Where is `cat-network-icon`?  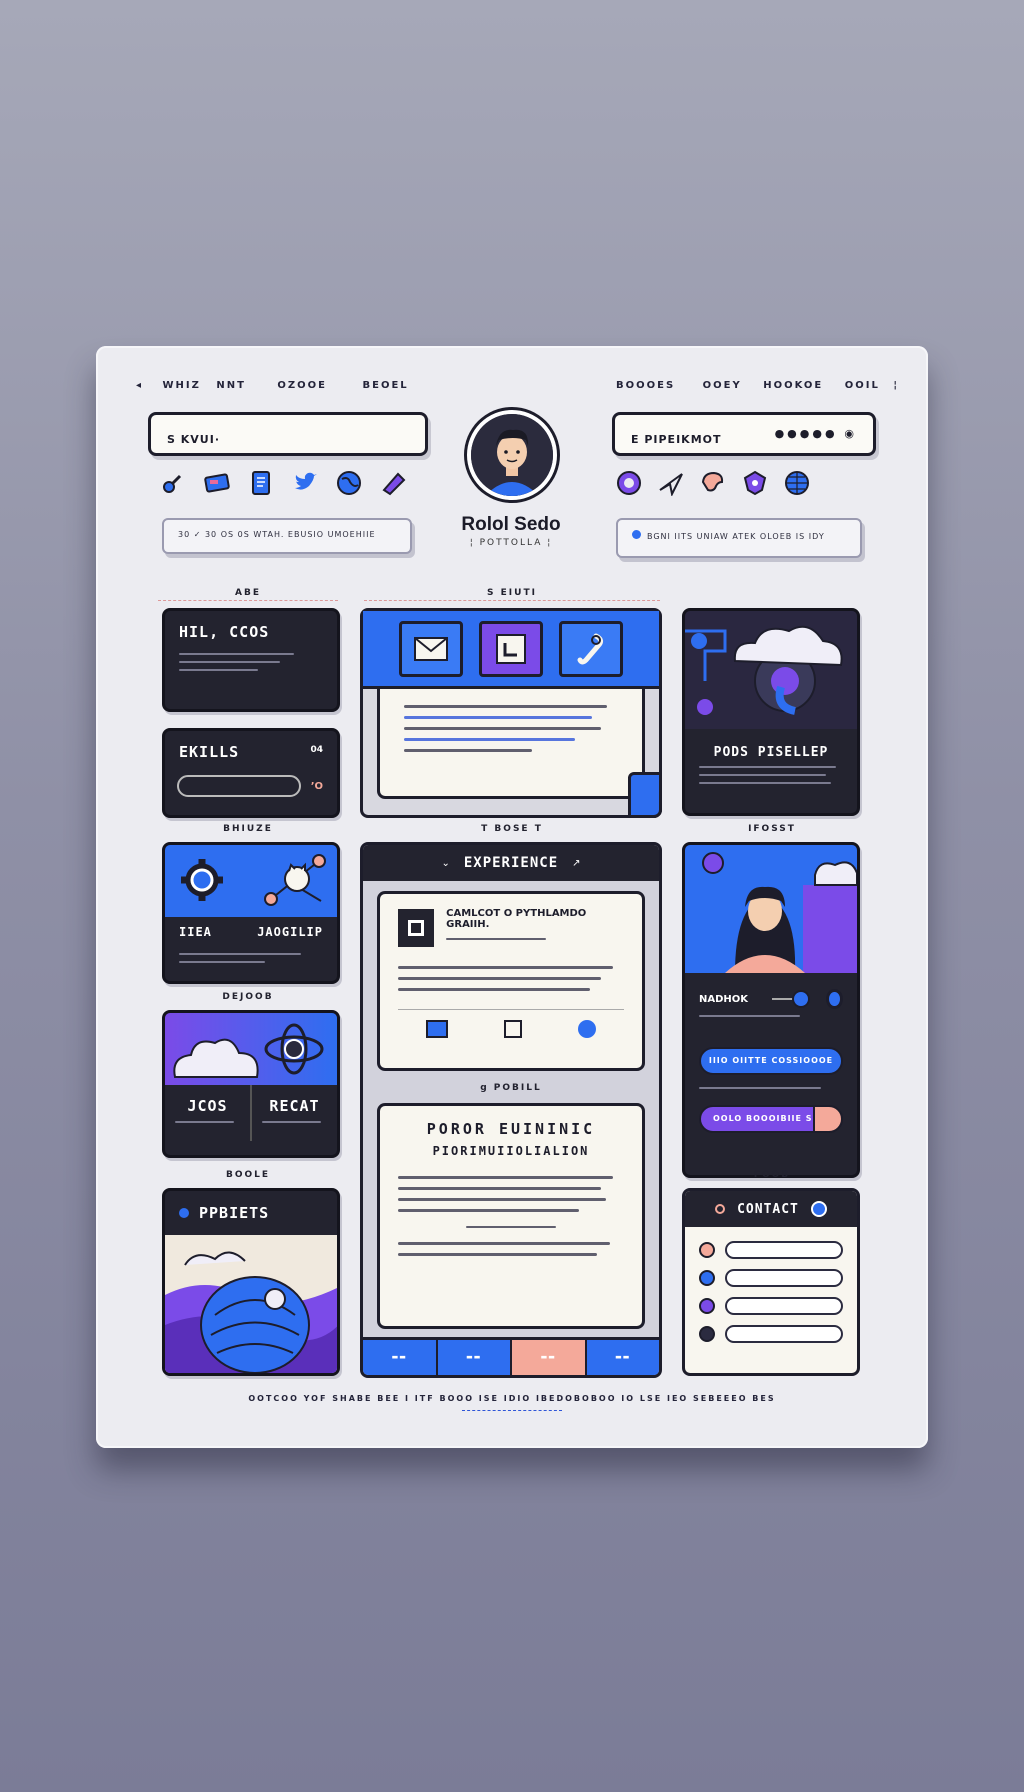
cat-network-icon is located at coordinates (295, 880).